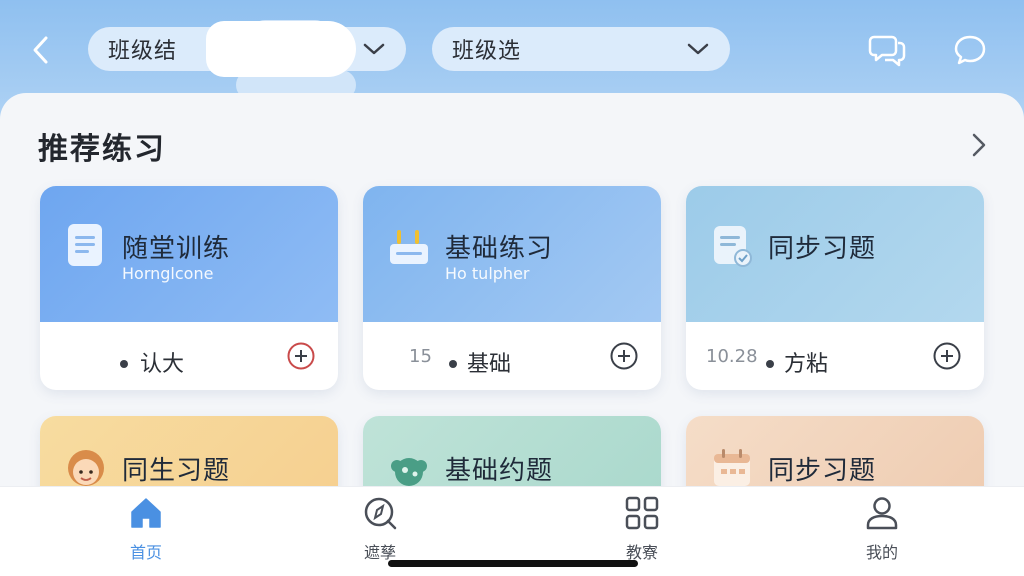  Describe the element at coordinates (176, 471) in the screenshot. I see `card-title: 同生习题` at that location.